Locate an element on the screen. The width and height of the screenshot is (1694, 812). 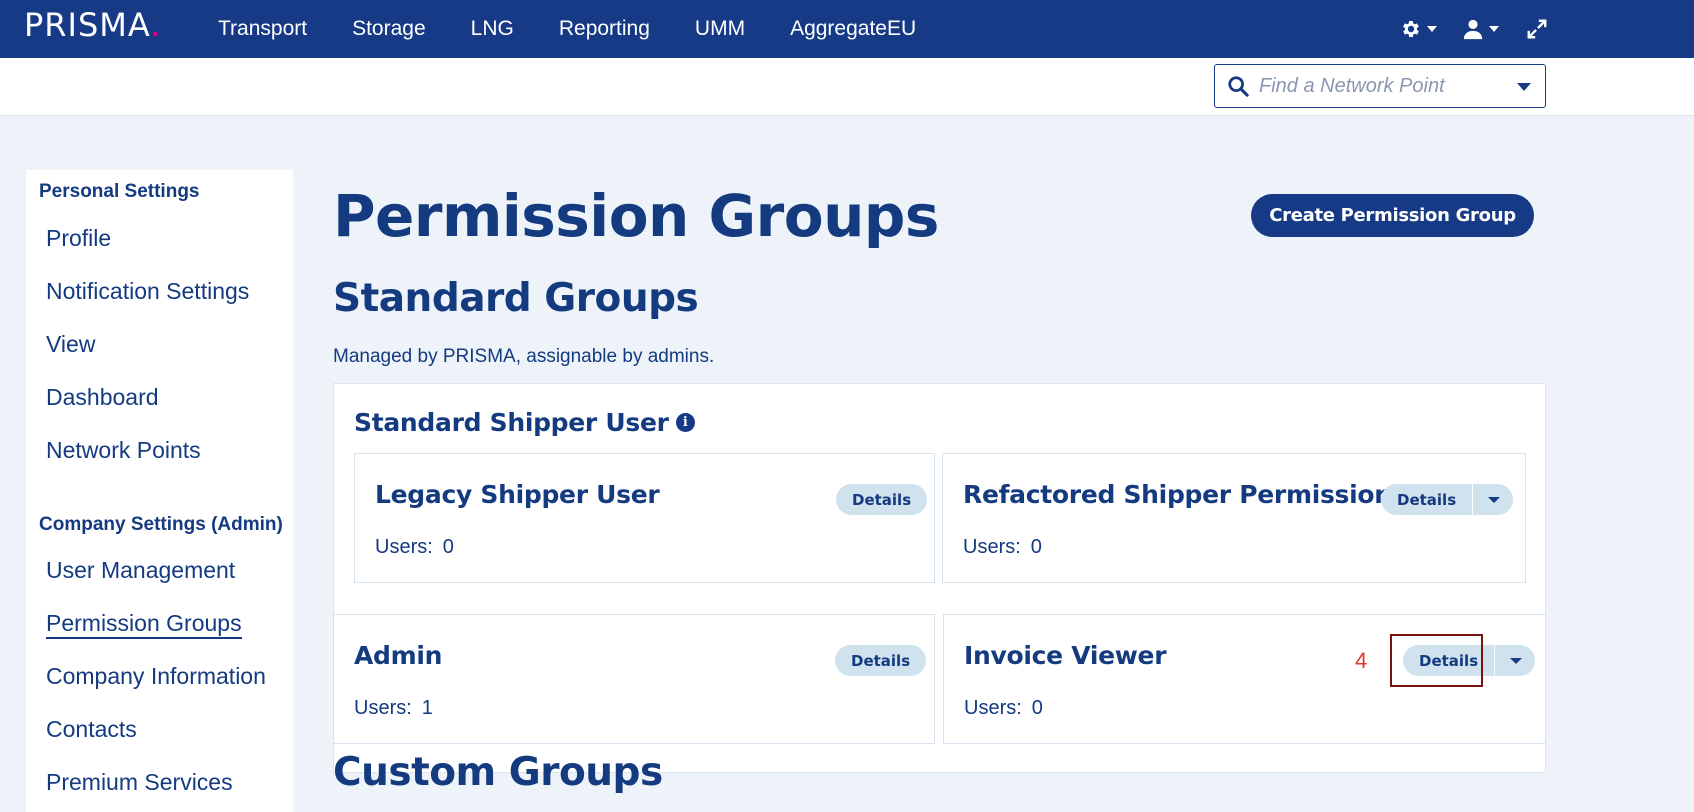
sidebar-item-permission-groups: Permission Groups is located at coordinates (134, 624).